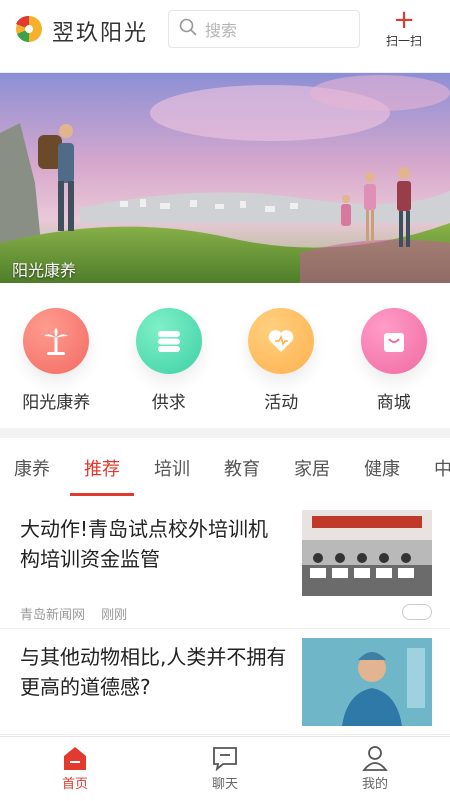 This screenshot has height=801, width=450. What do you see at coordinates (375, 758) in the screenshot?
I see `user-icon` at bounding box center [375, 758].